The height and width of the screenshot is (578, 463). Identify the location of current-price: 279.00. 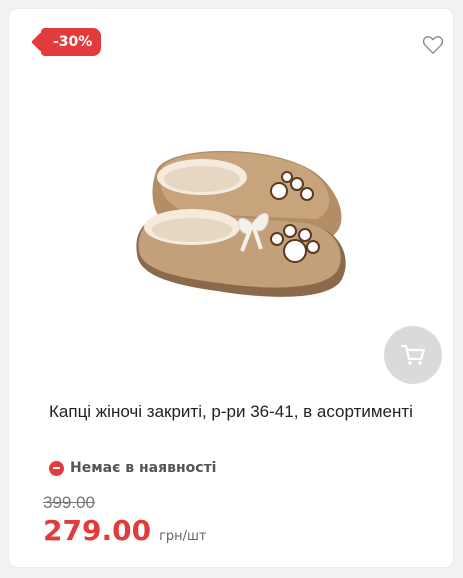
(97, 530).